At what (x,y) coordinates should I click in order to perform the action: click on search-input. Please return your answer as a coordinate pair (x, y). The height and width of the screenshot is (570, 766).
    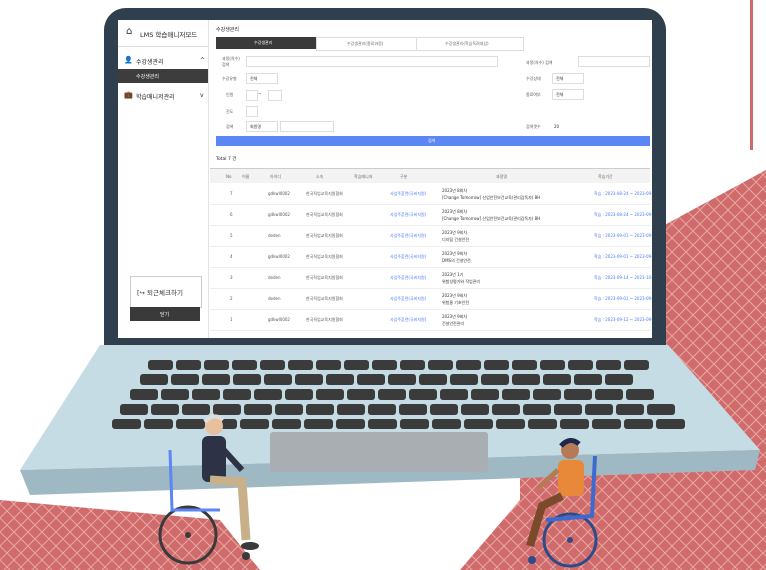
    Looking at the image, I should click on (307, 126).